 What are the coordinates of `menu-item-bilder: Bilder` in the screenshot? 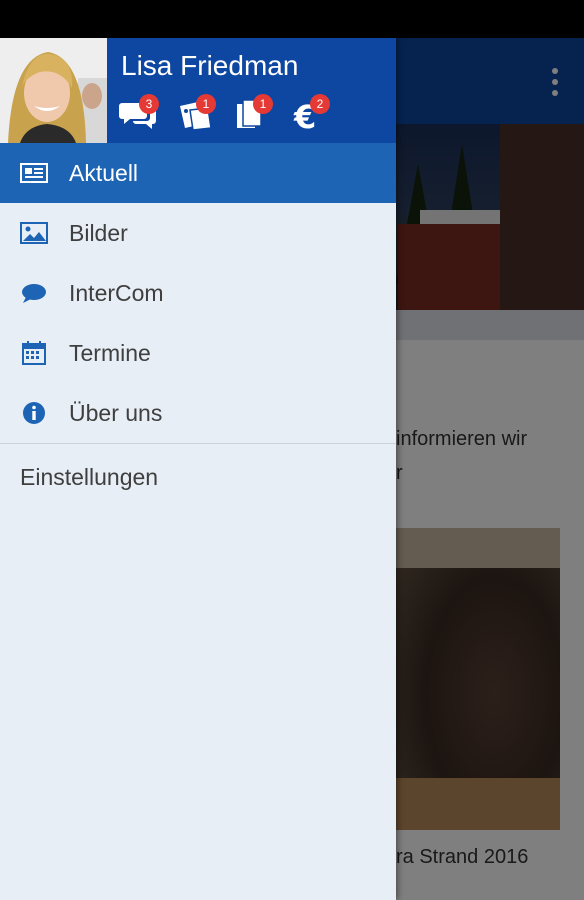 It's located at (198, 233).